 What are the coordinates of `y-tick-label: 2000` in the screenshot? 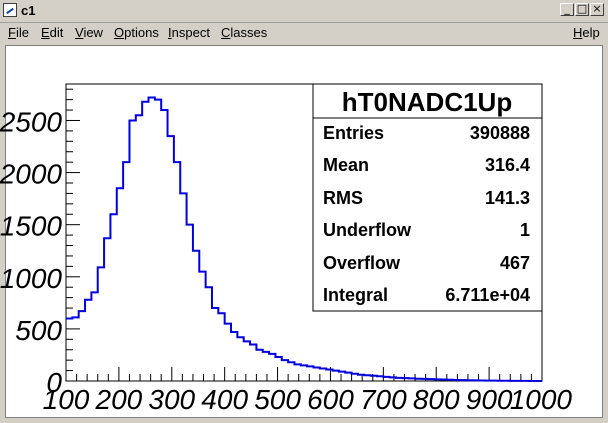 It's located at (31, 174).